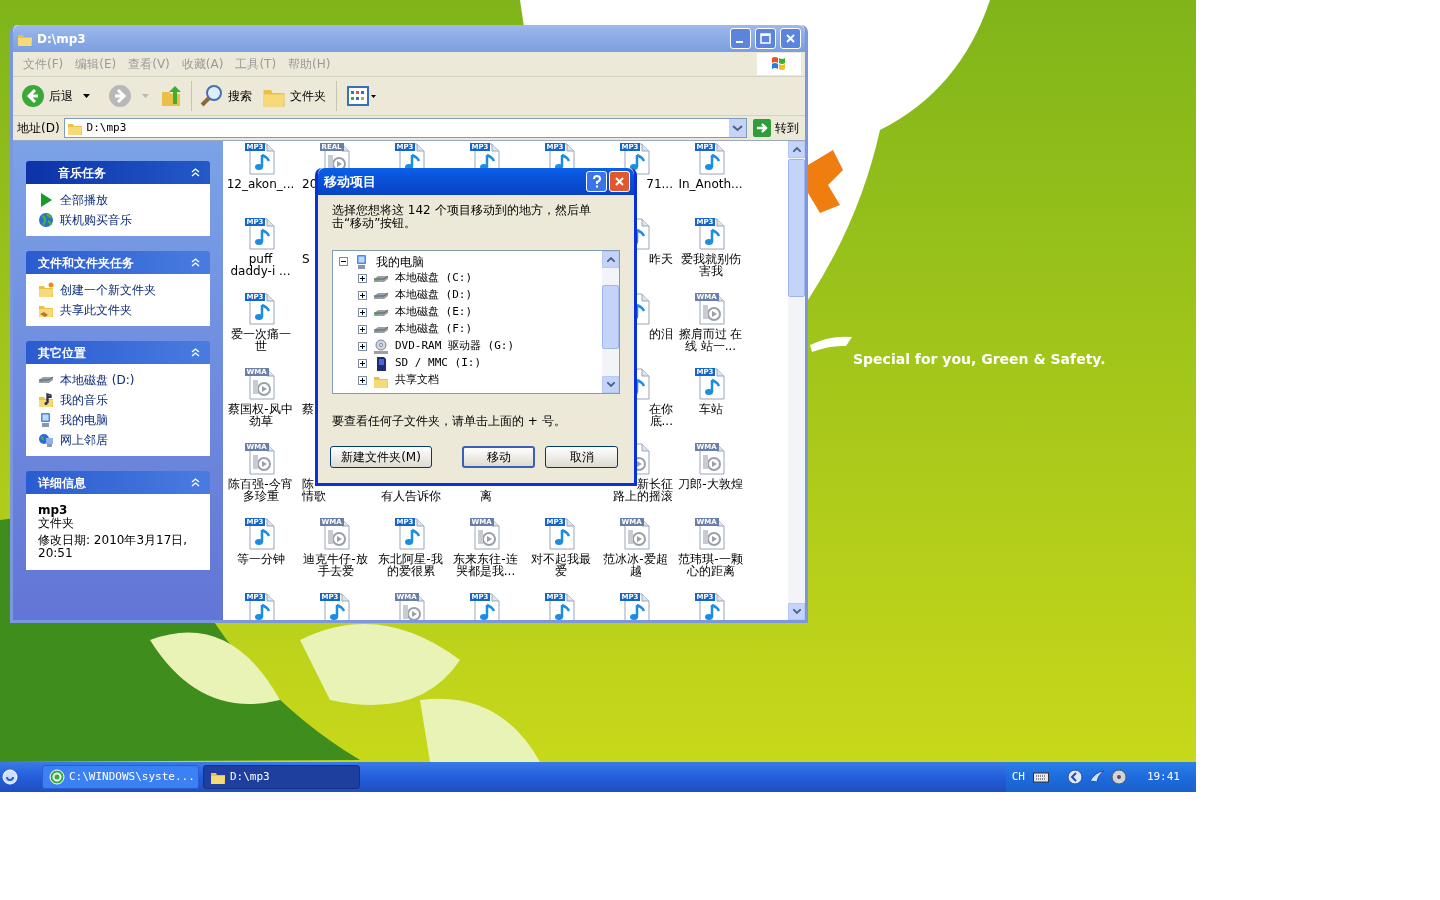 The width and height of the screenshot is (1440, 900). What do you see at coordinates (655, 484) in the screenshot?
I see `file-name: 新长征` at bounding box center [655, 484].